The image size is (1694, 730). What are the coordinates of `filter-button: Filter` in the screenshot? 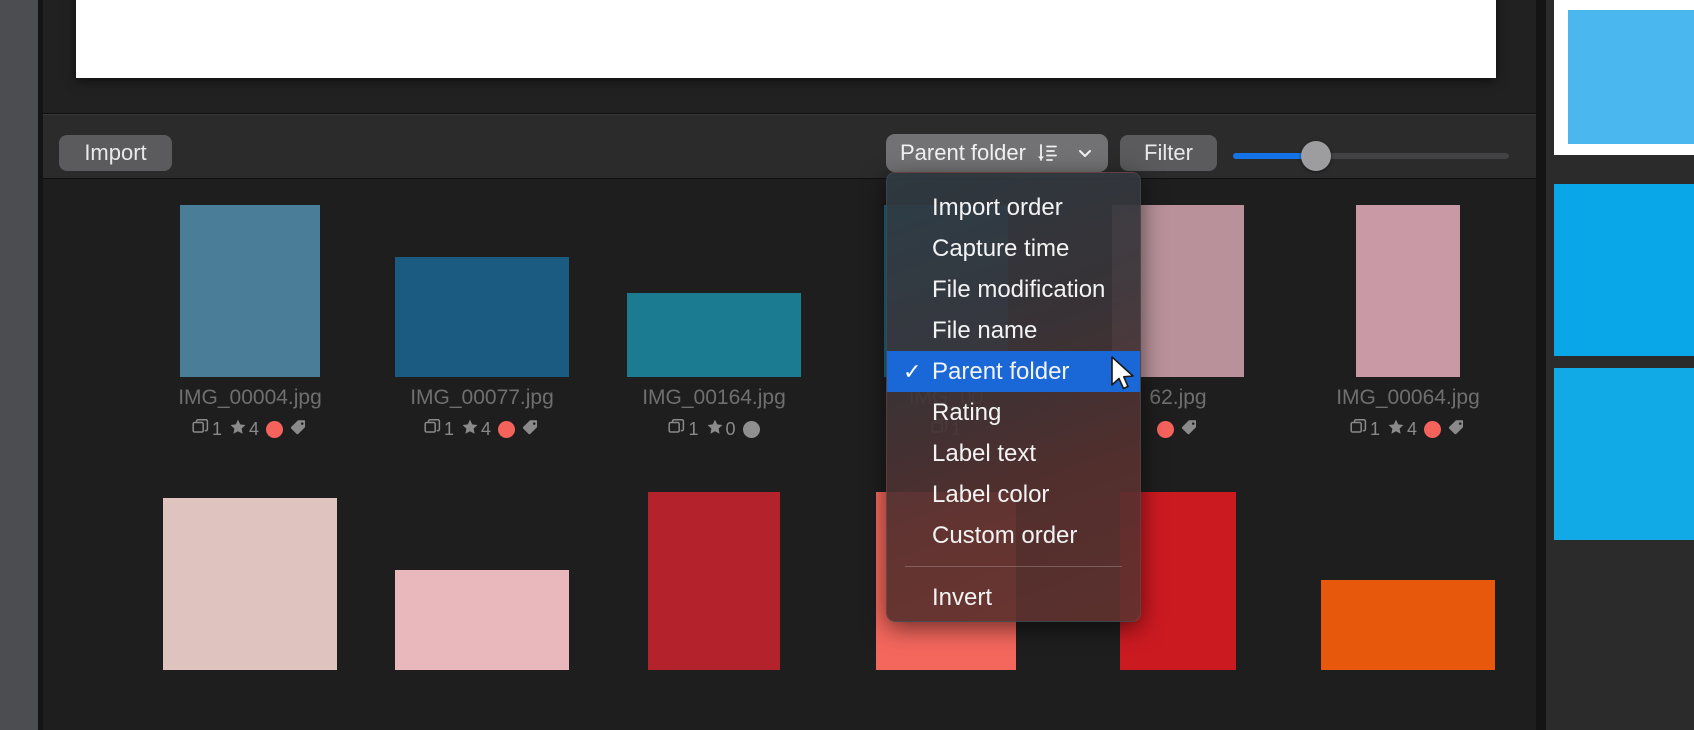 It's located at (1168, 153).